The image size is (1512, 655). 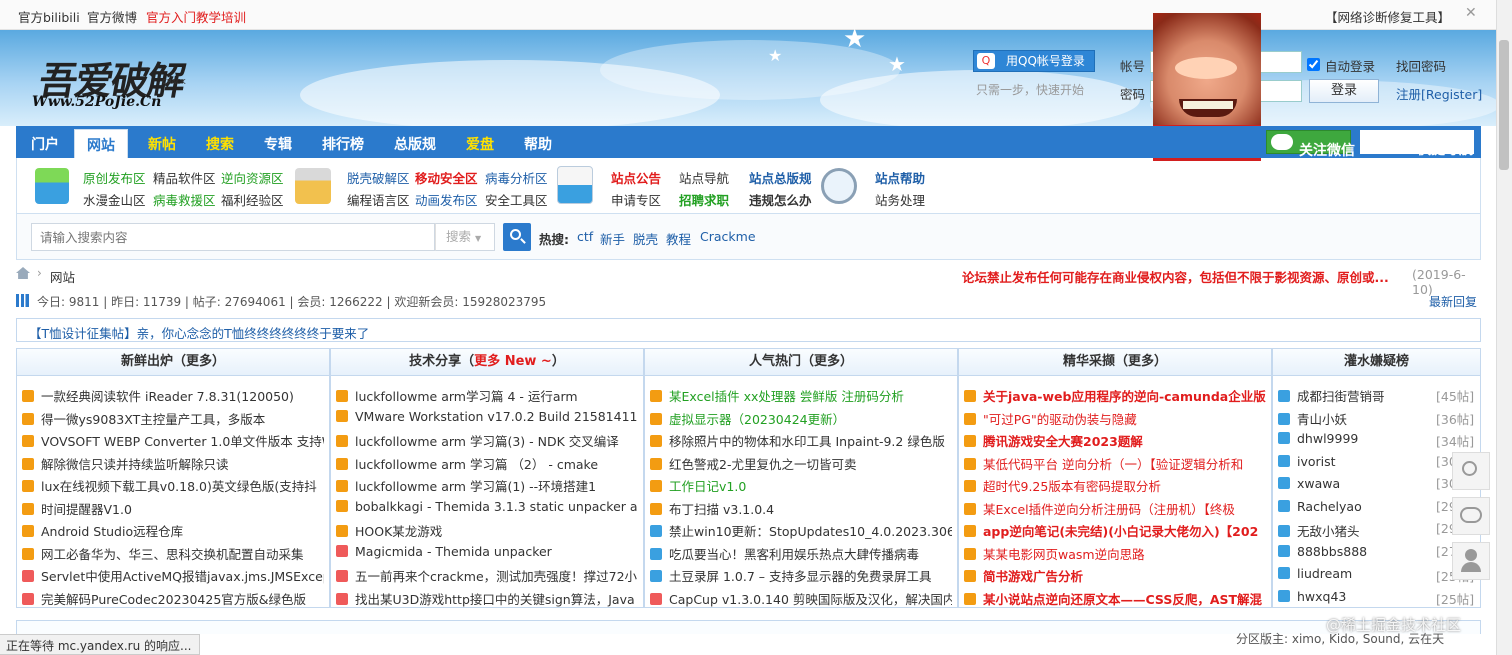 I want to click on hot-search-item: 脱壳, so click(x=645, y=238).